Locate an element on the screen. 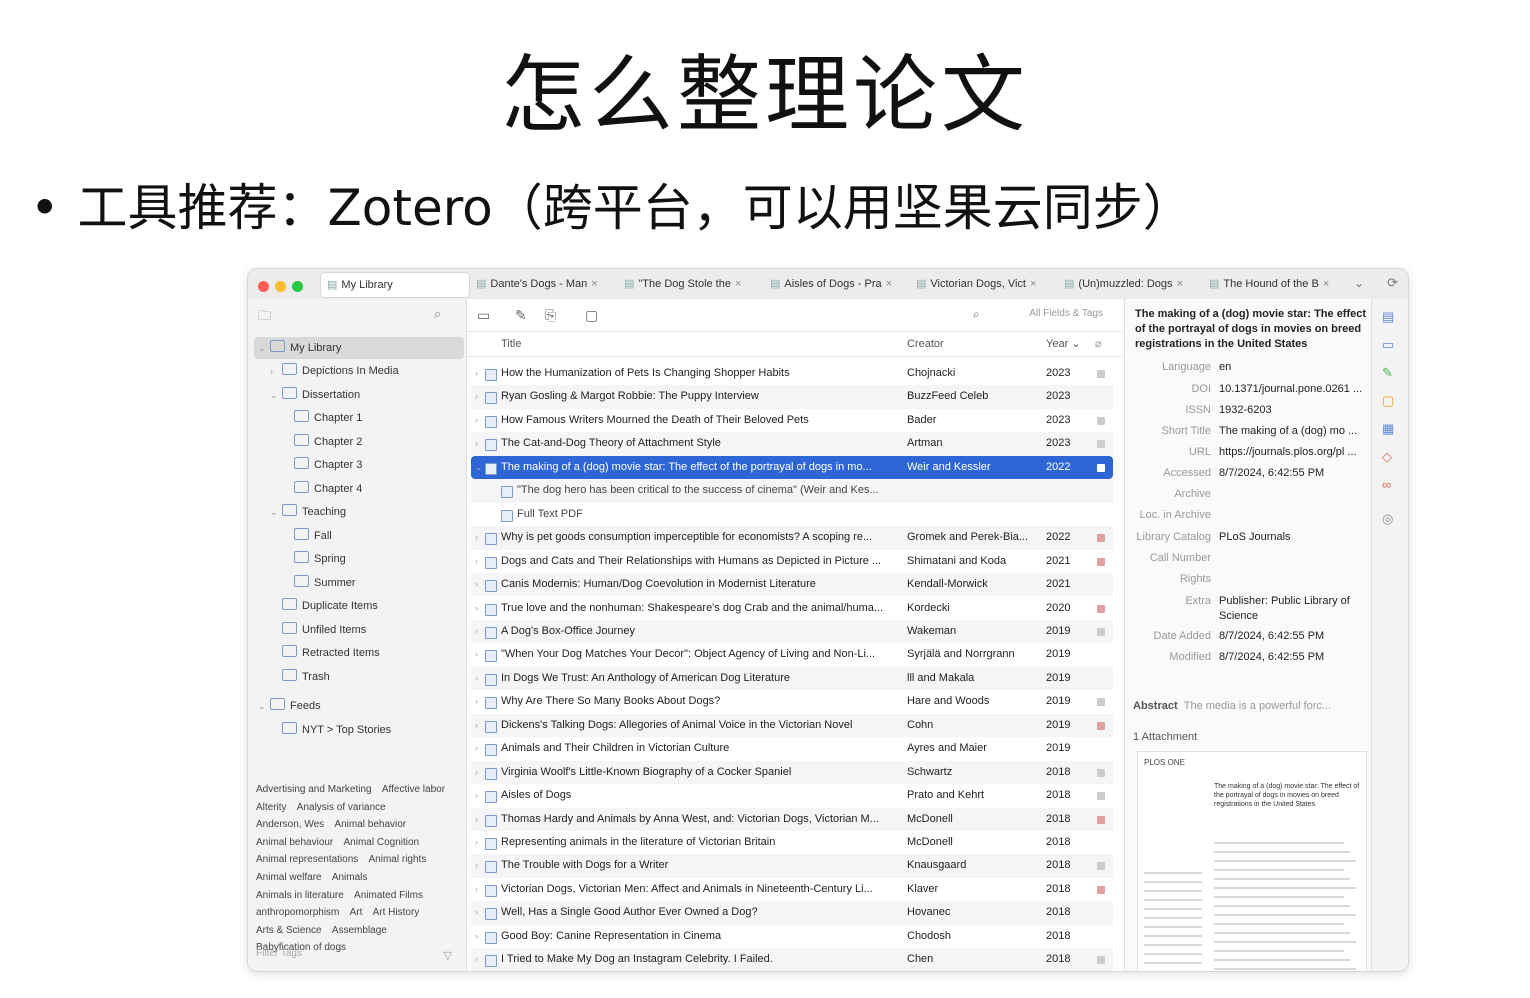  field-value: PLoS Journals is located at coordinates (1293, 537).